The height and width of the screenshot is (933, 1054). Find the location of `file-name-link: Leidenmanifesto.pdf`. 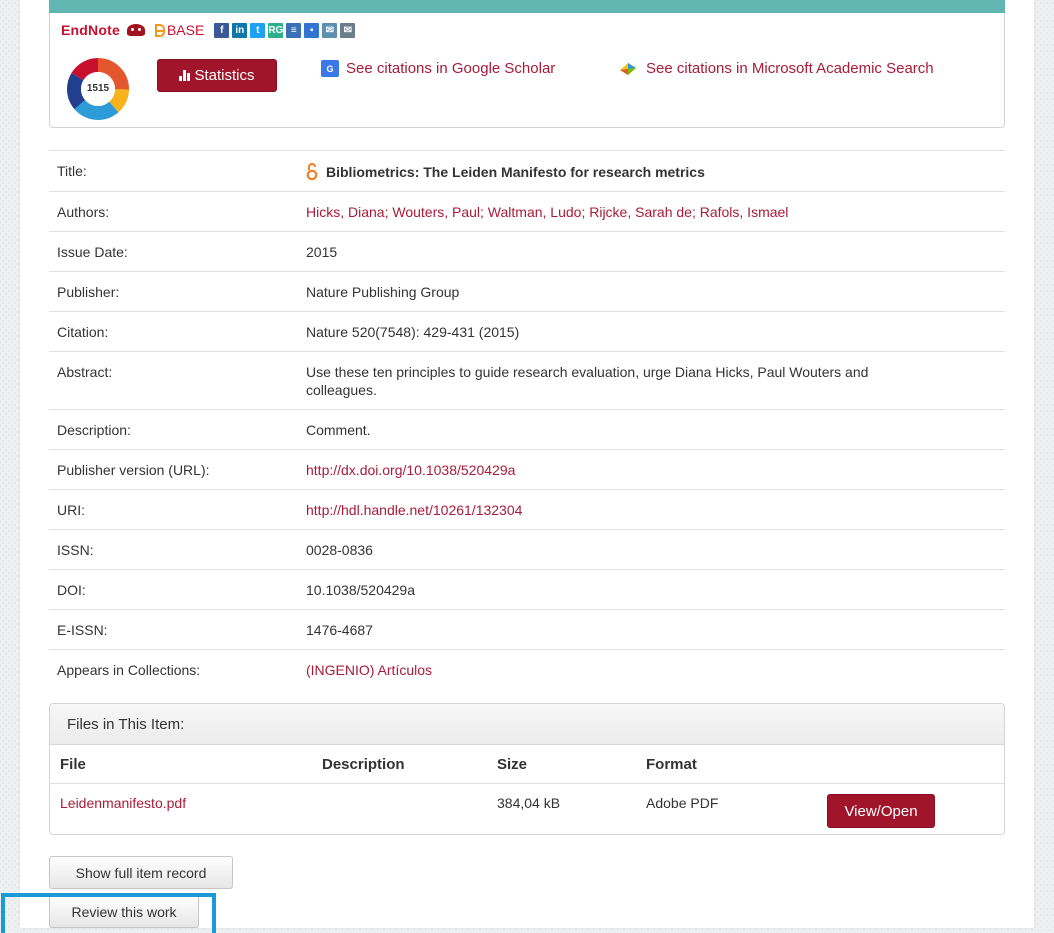

file-name-link: Leidenmanifesto.pdf is located at coordinates (123, 803).